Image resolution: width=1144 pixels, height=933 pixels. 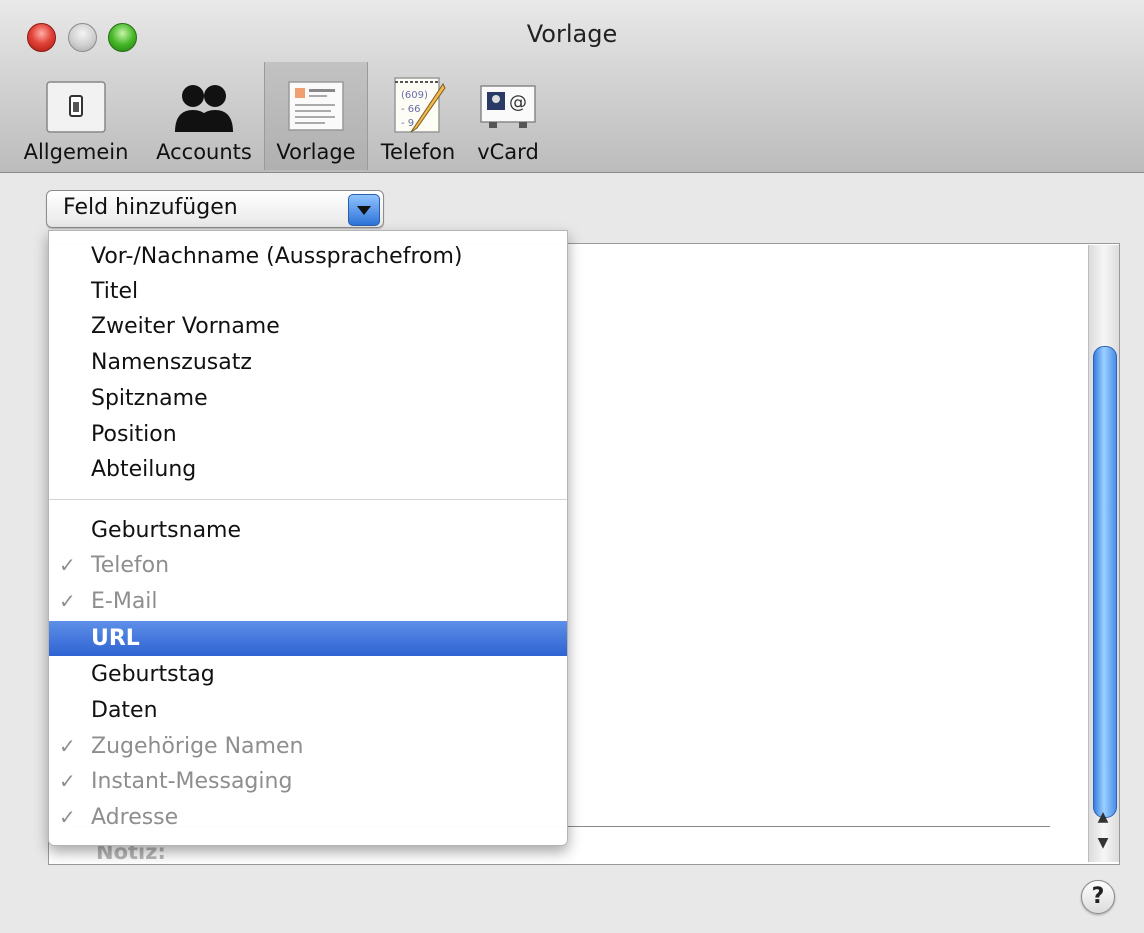 I want to click on chevron-down-icon, so click(x=364, y=210).